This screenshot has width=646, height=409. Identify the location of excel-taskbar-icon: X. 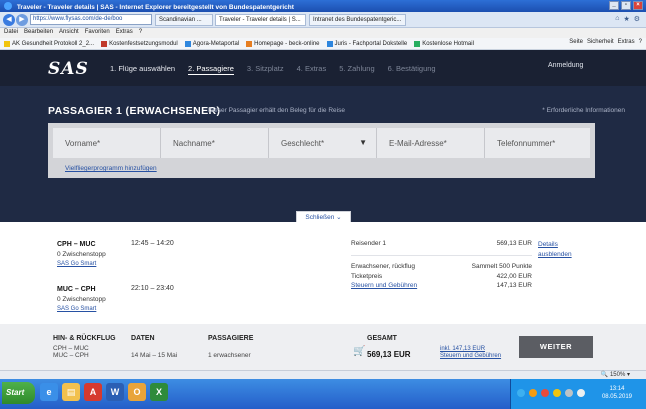
(159, 392).